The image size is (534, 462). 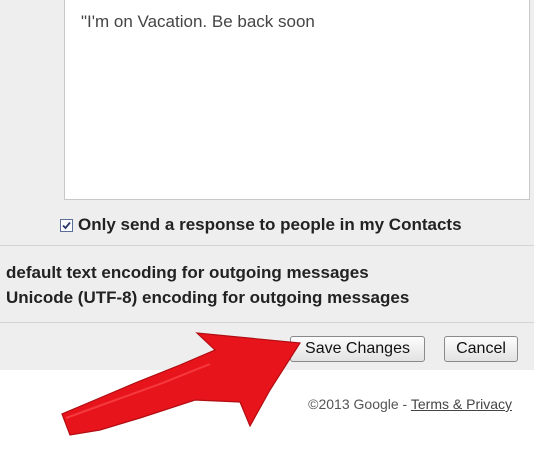 I want to click on vacation-message-text: "I'm on Vacation. Be back soon, so click(x=198, y=21).